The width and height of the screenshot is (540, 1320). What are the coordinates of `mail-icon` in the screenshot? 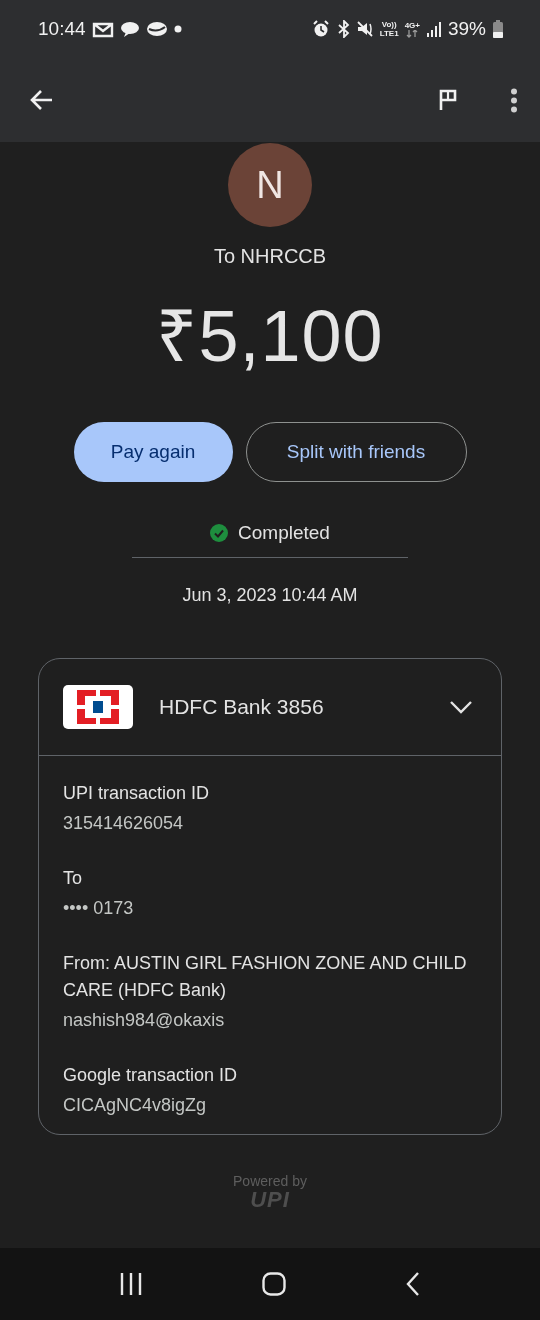 It's located at (102, 29).